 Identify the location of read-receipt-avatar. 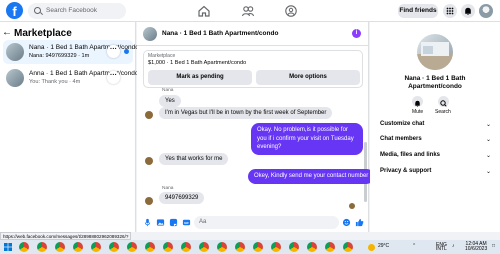
(352, 206).